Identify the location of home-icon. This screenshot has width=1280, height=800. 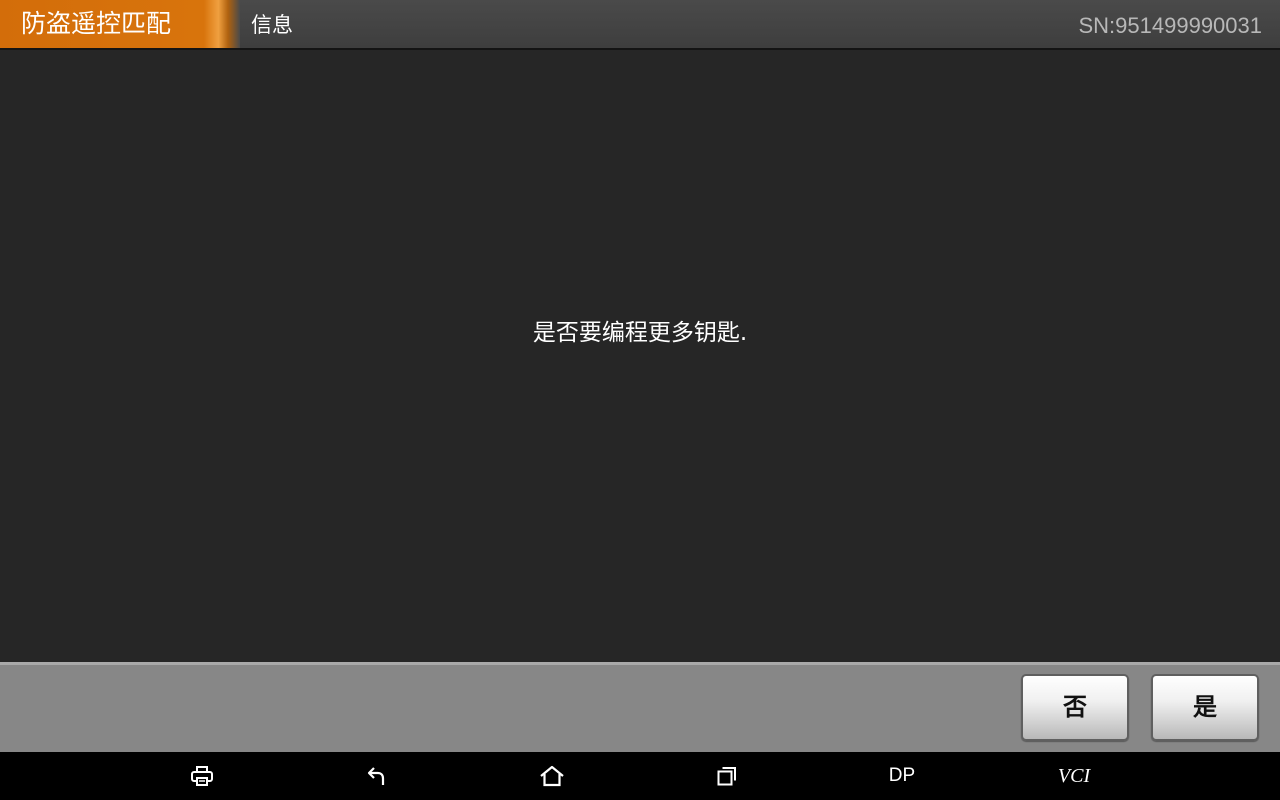
(552, 776).